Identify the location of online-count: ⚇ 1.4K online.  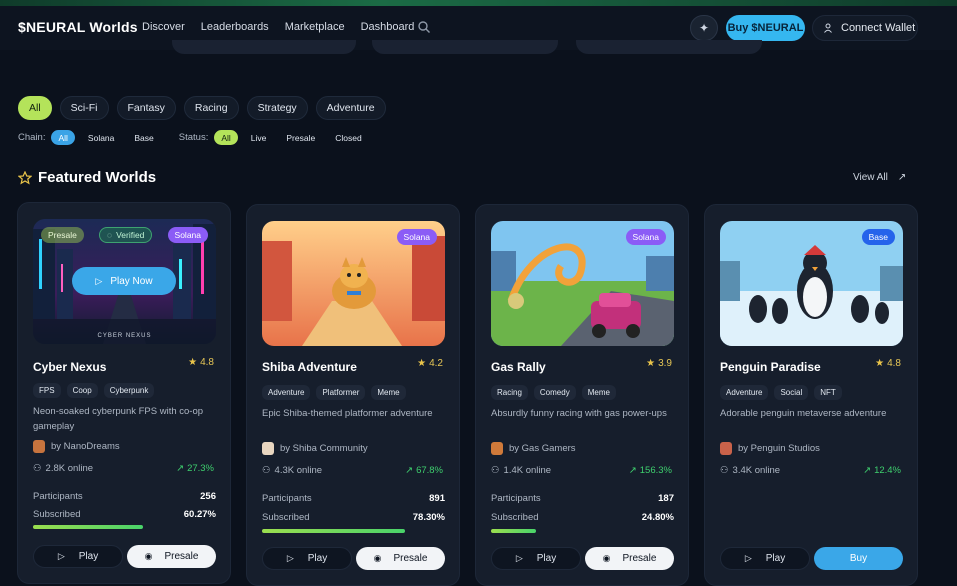
(521, 470).